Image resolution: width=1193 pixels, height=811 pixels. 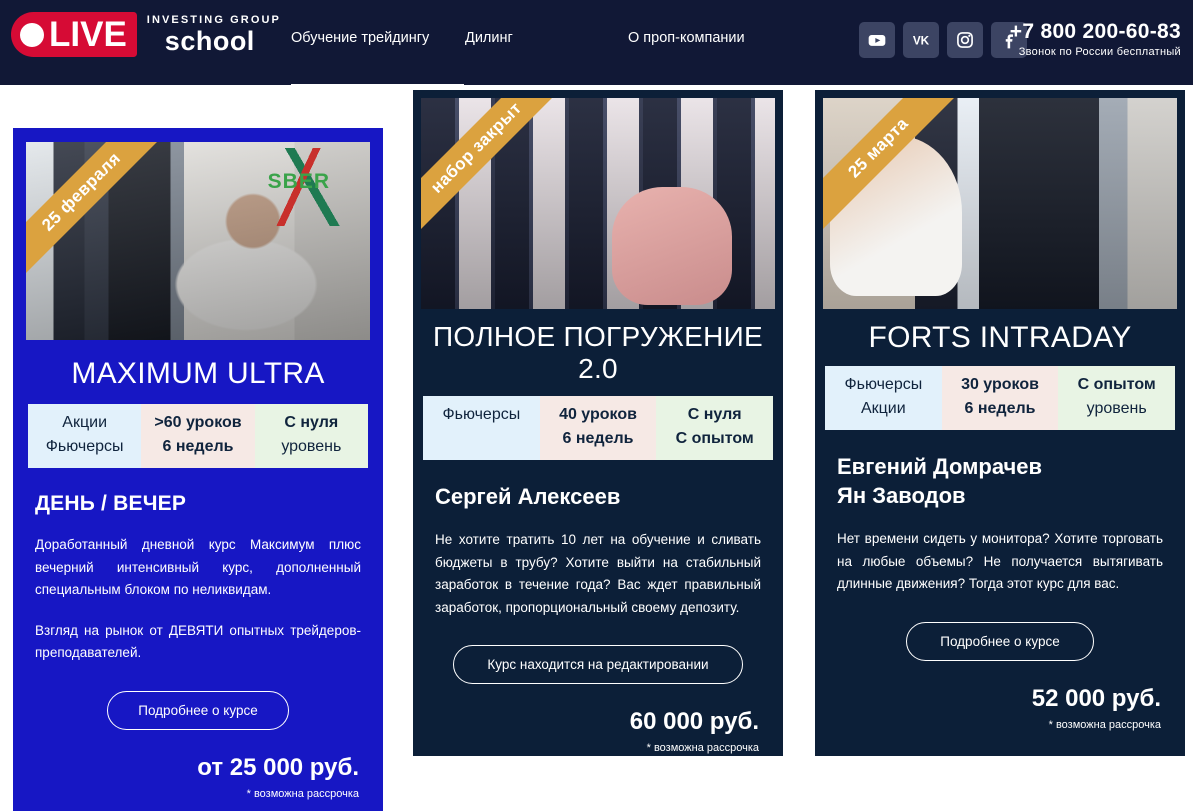 I want to click on spec-line-1: Акции, so click(x=85, y=422).